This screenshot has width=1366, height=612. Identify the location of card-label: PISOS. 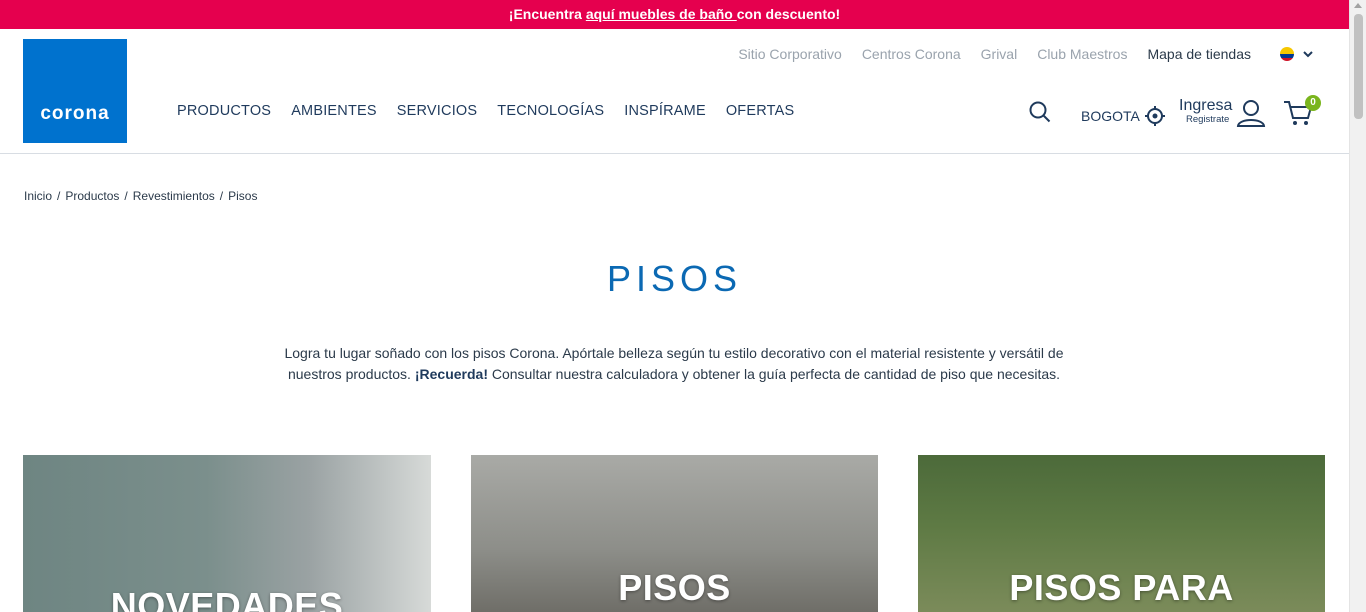
(674, 587).